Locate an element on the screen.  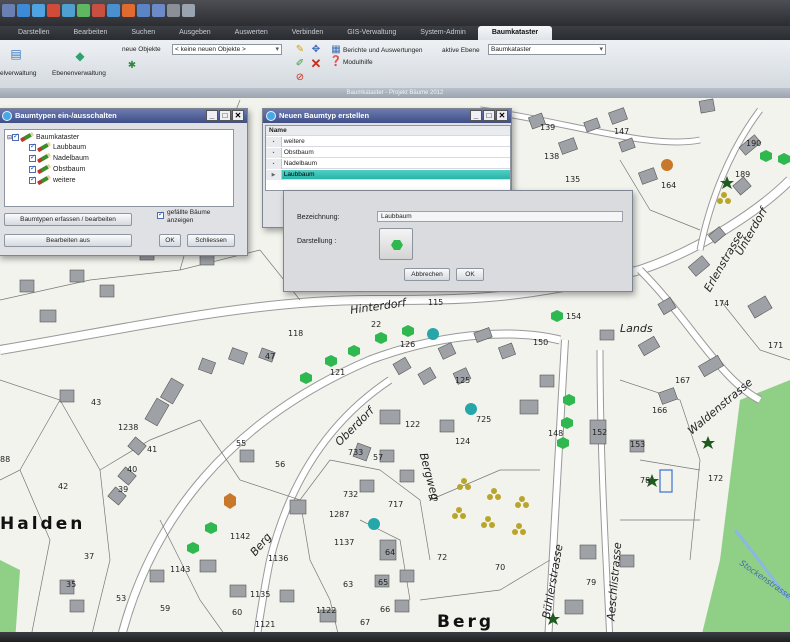
parcel-label: 148 is located at coordinates (556, 433).